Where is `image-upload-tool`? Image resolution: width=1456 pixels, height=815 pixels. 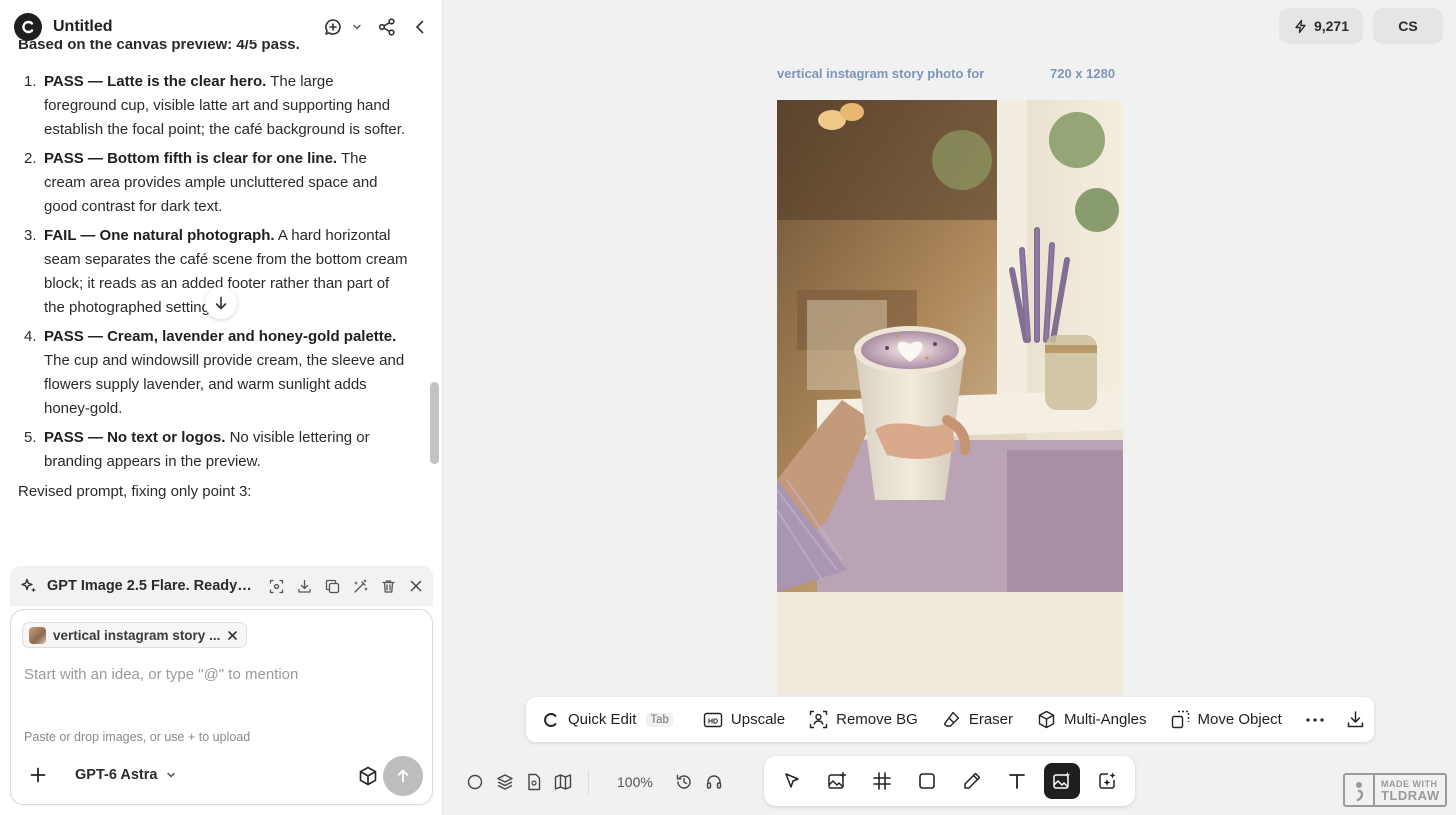 image-upload-tool is located at coordinates (837, 781).